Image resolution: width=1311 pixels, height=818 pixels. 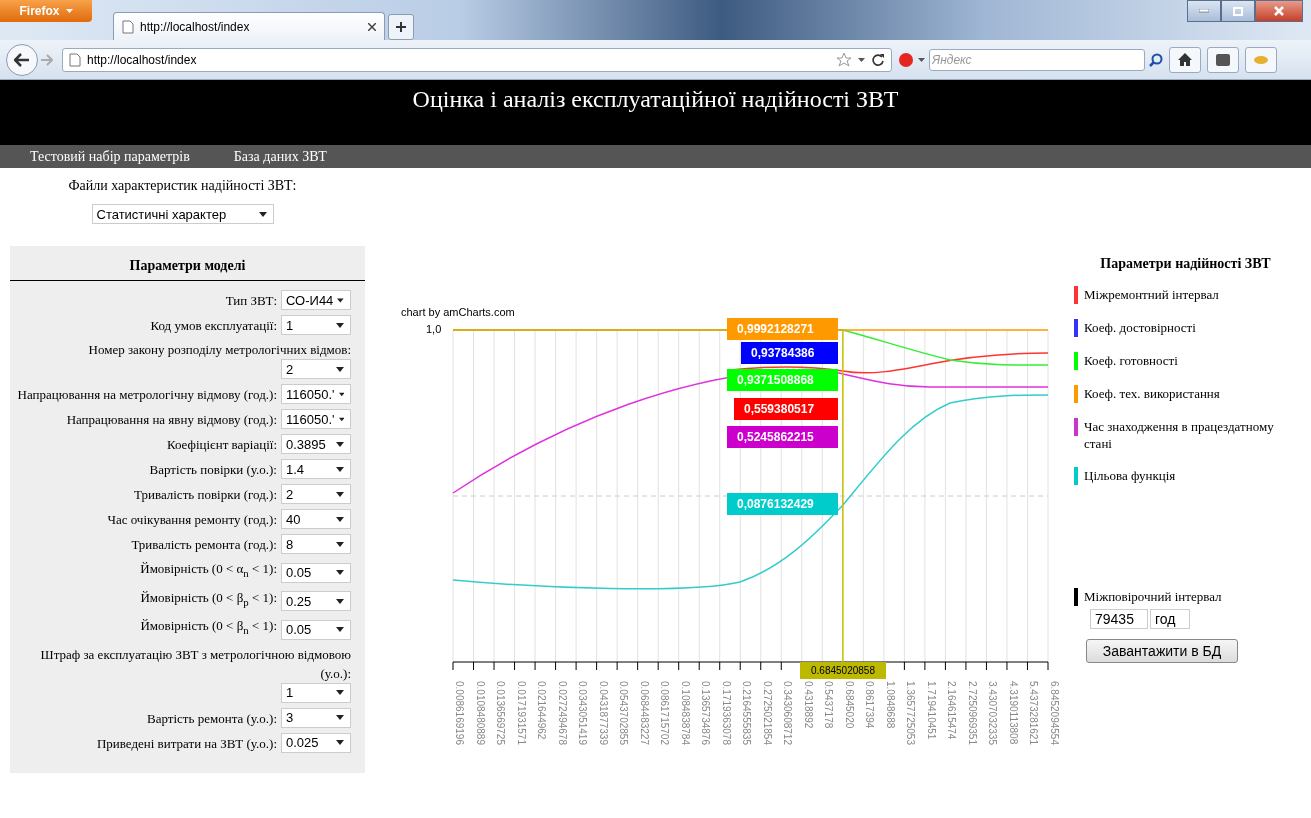 I want to click on interval-field: 79435, so click(x=1119, y=619).